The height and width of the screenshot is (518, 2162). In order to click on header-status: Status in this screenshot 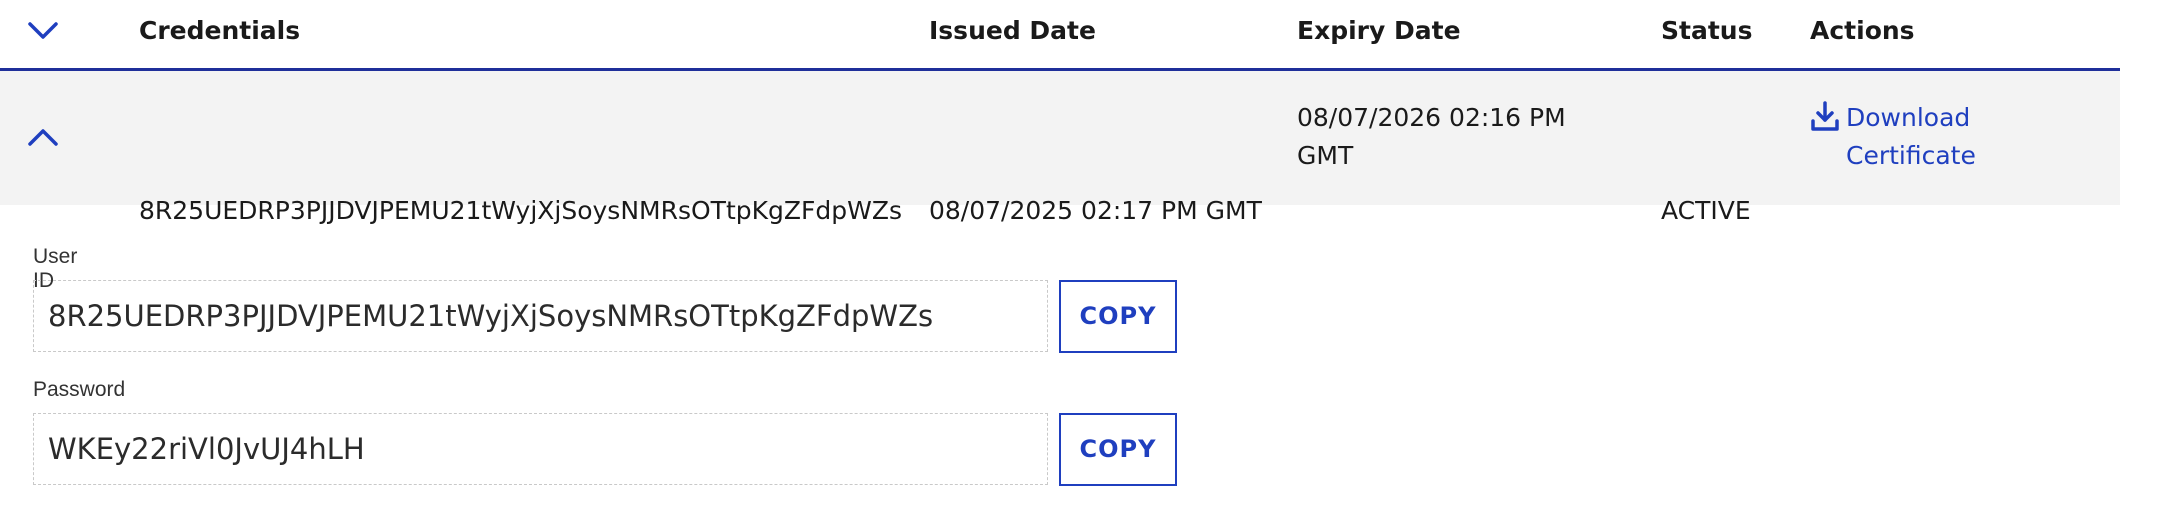, I will do `click(1706, 31)`.